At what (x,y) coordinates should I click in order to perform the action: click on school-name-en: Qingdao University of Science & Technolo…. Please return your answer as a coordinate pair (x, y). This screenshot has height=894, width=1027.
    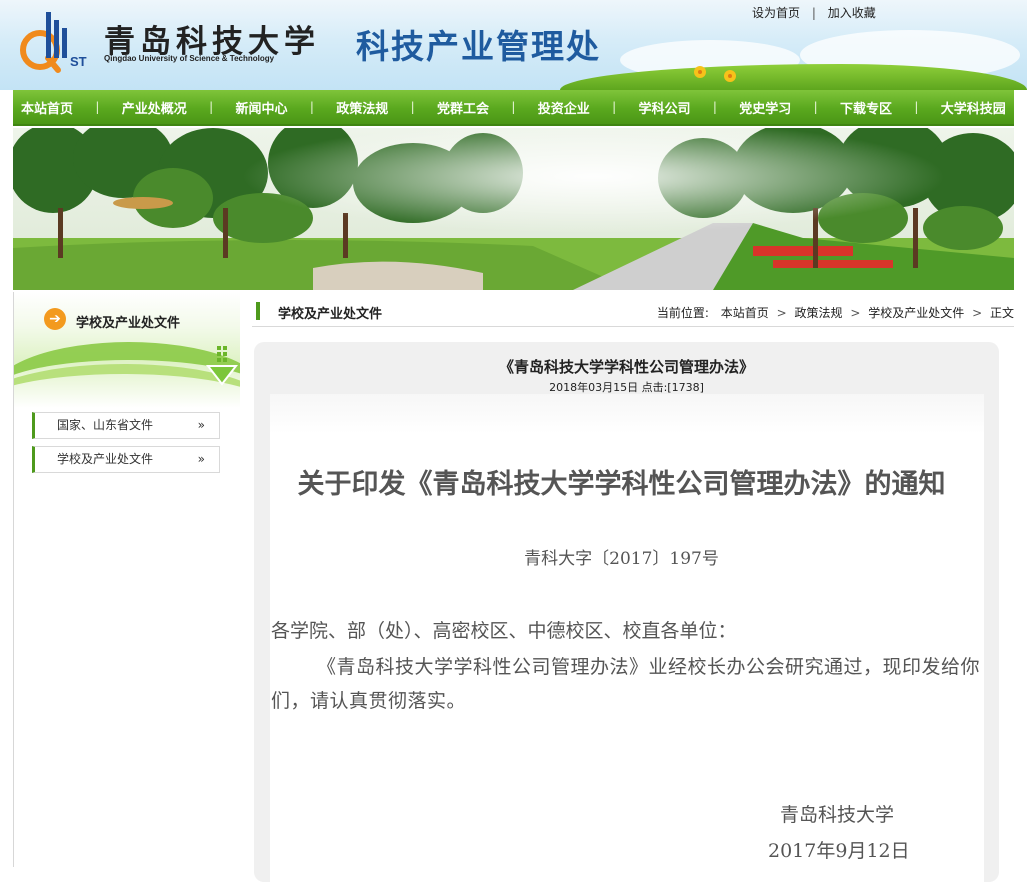
    Looking at the image, I should click on (189, 58).